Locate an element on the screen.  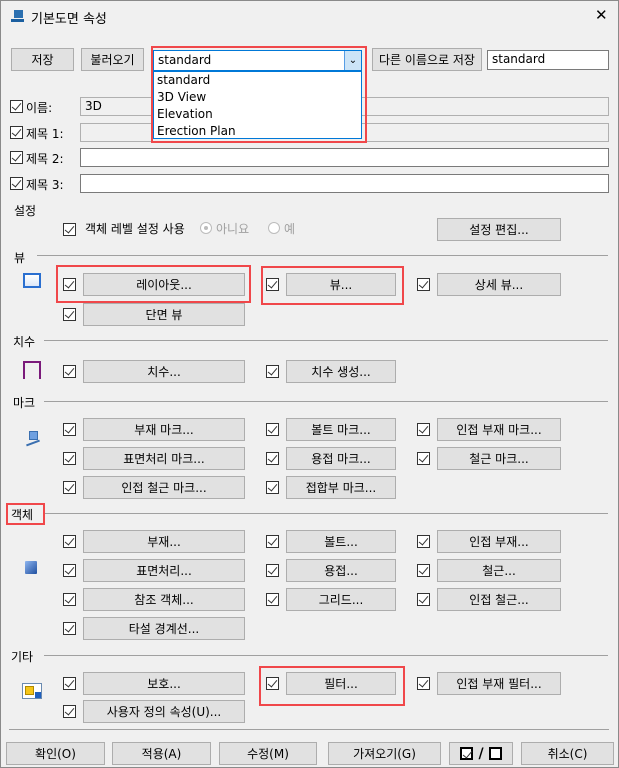
save-as-button: 다른 이름으로 저장 is located at coordinates (427, 59).